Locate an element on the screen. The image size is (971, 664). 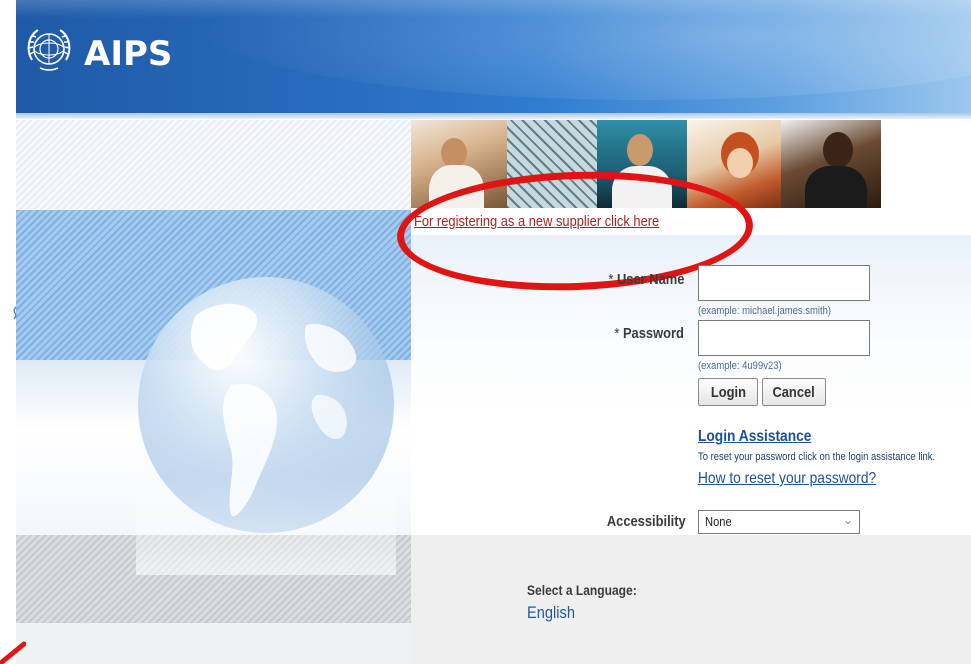
cancel-button: Cancel is located at coordinates (794, 392).